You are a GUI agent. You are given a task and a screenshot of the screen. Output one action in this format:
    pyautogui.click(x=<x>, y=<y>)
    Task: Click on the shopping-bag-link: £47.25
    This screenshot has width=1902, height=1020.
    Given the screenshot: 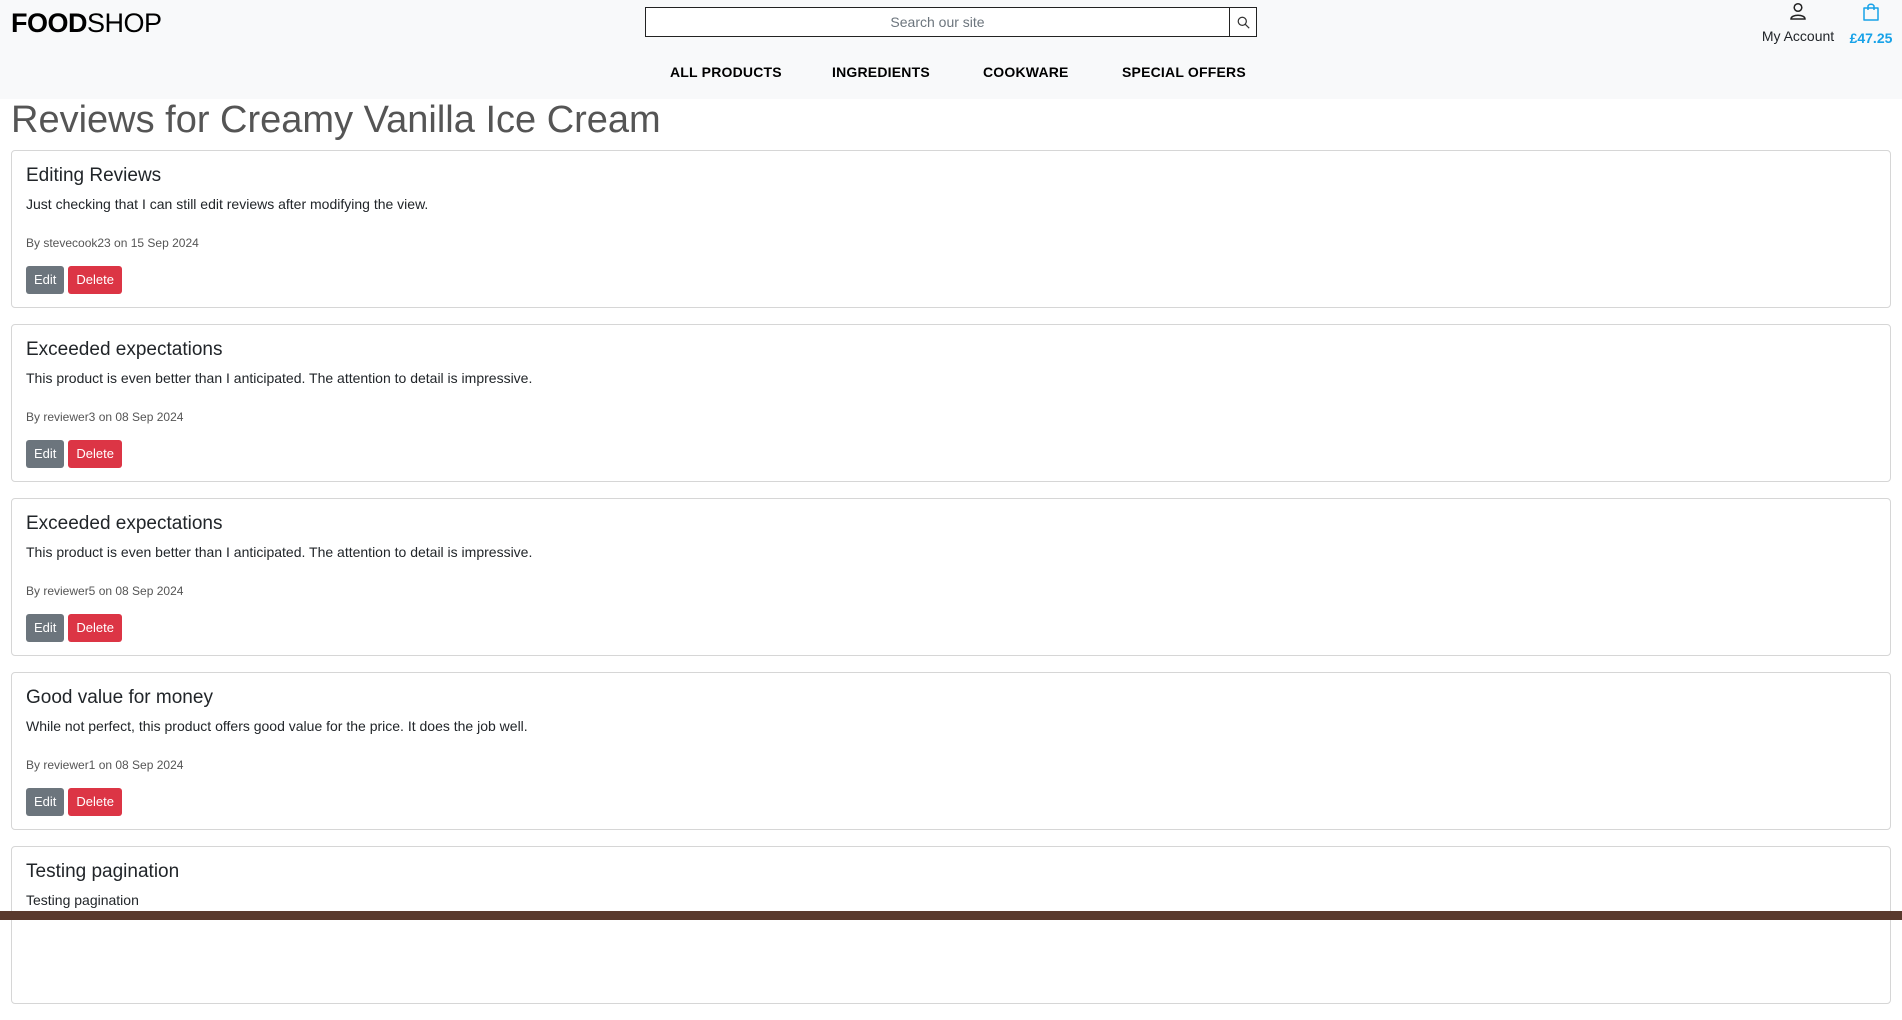 What is the action you would take?
    pyautogui.click(x=1871, y=24)
    